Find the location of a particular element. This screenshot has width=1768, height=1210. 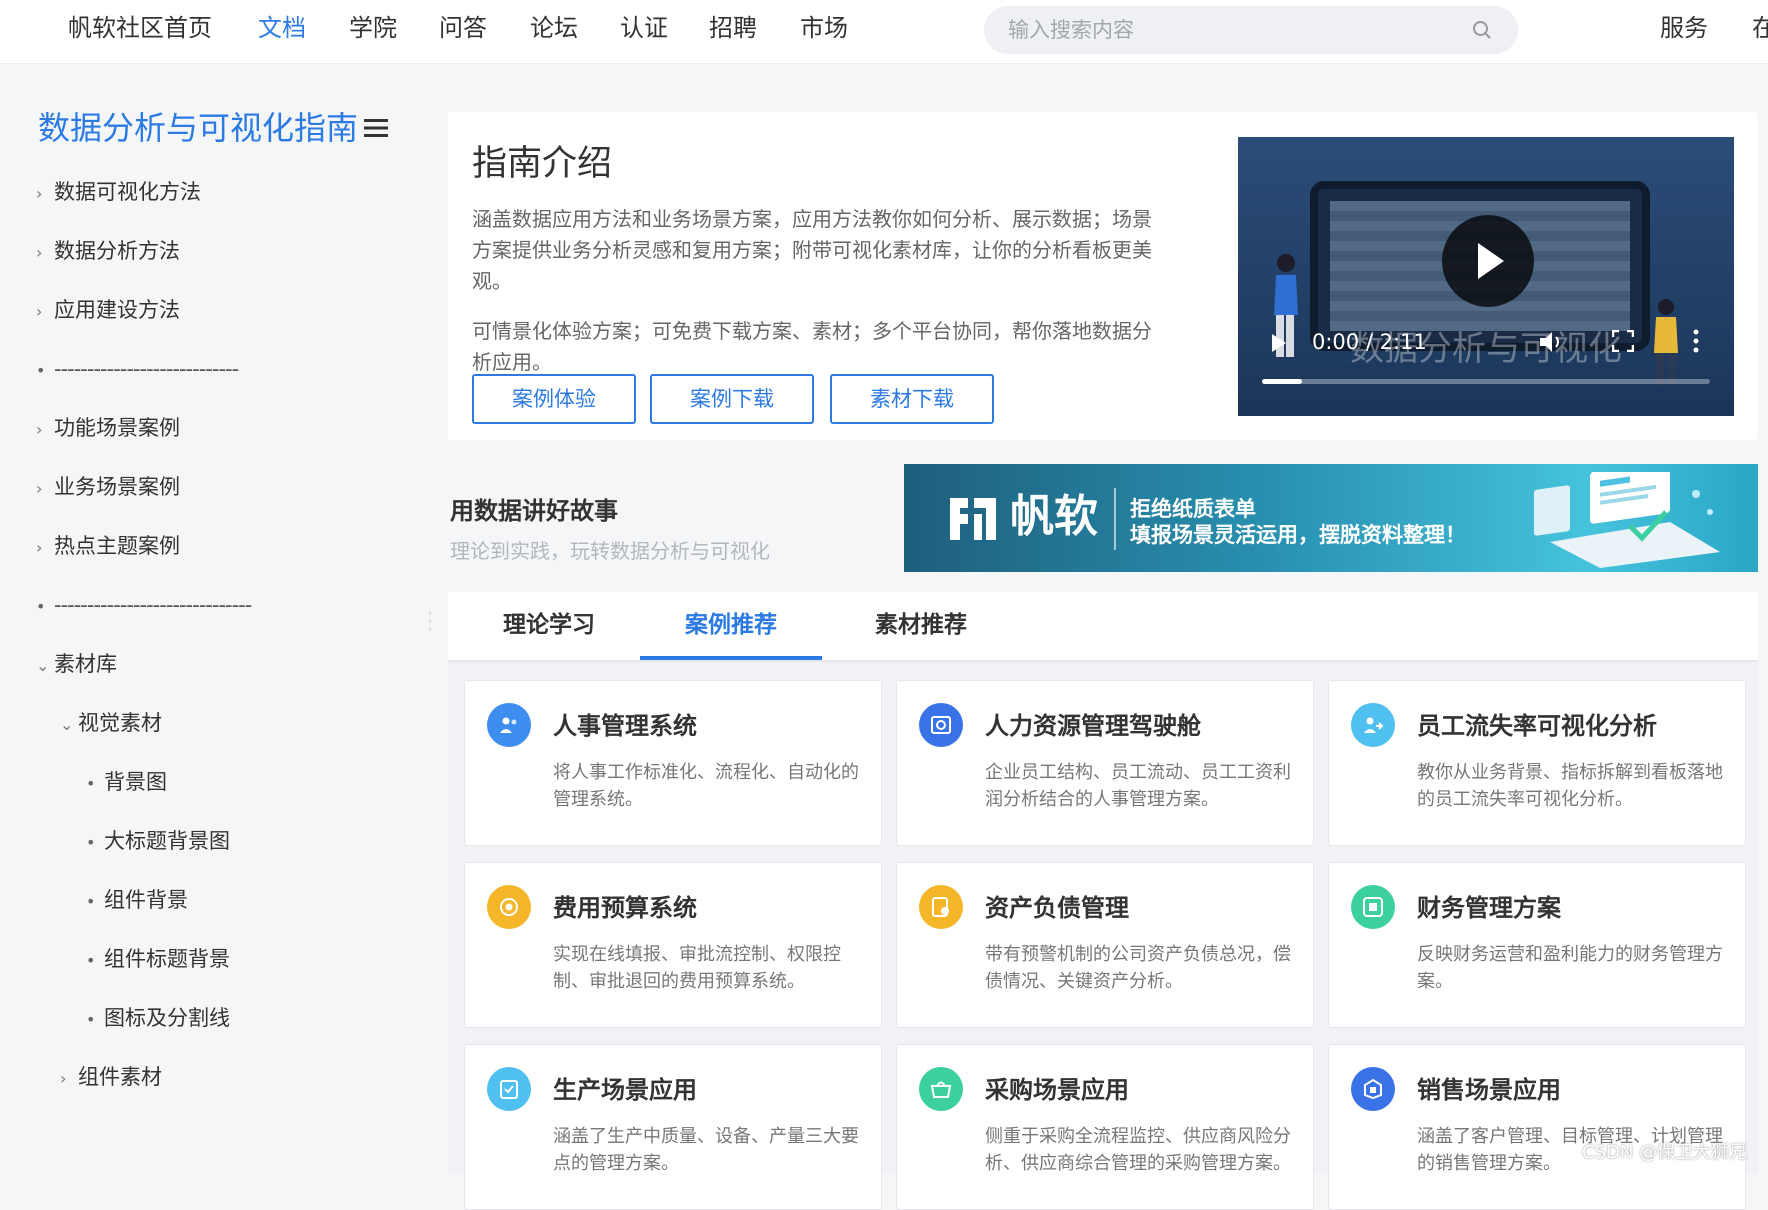

sidebar-item-label: 组件标题背景 is located at coordinates (167, 959).